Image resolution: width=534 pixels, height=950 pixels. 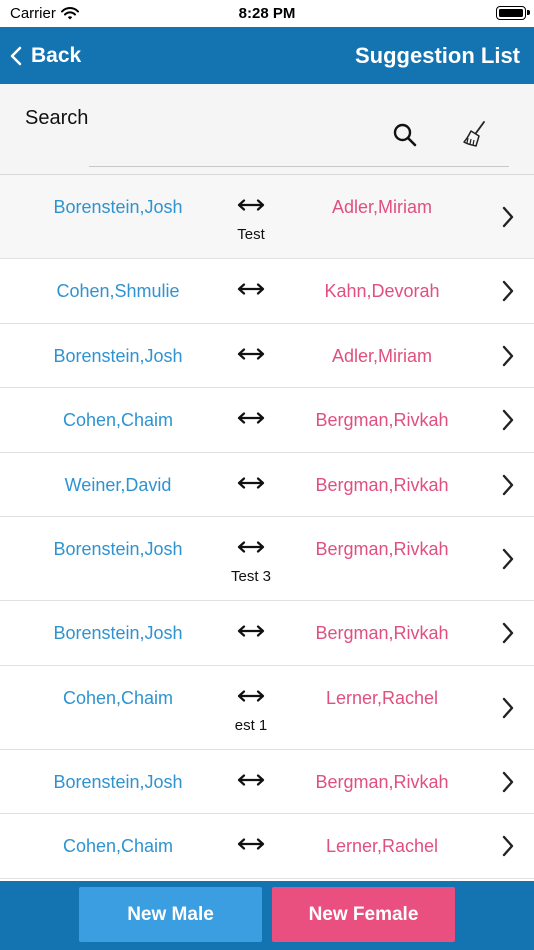 I want to click on chevron-left-icon, so click(x=16, y=55).